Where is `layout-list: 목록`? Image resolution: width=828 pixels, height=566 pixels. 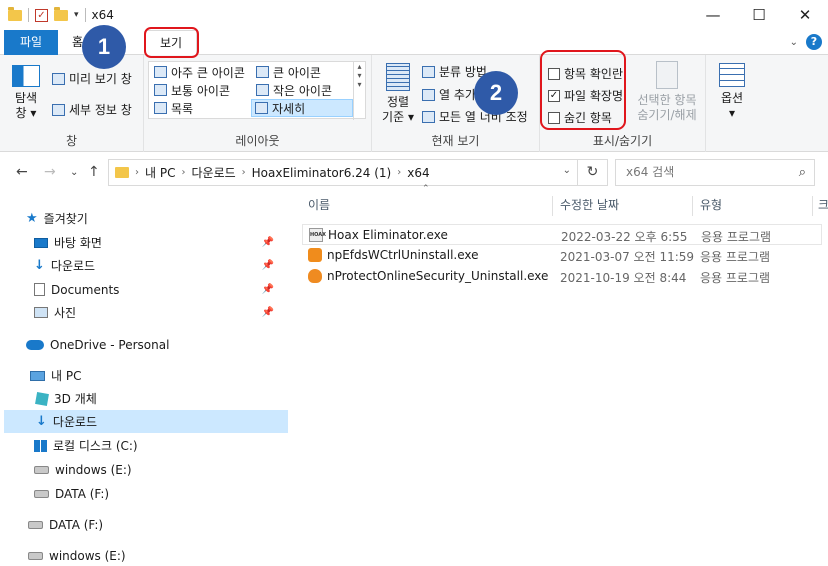
layout-list: 목록 is located at coordinates (173, 108).